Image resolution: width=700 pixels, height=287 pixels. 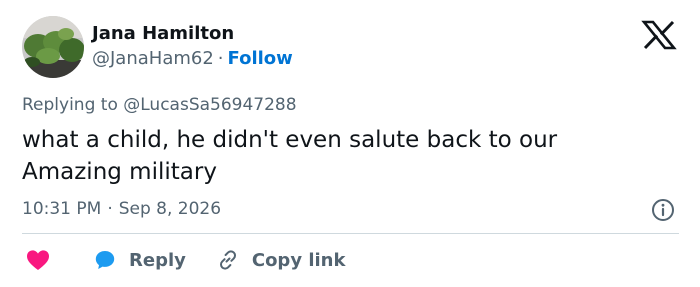 I want to click on reply-bubble-icon, so click(x=105, y=260).